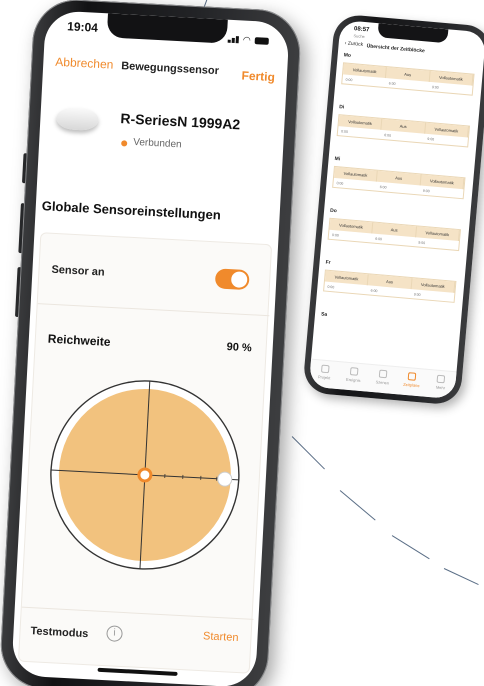  What do you see at coordinates (167, 28) in the screenshot?
I see `notch` at bounding box center [167, 28].